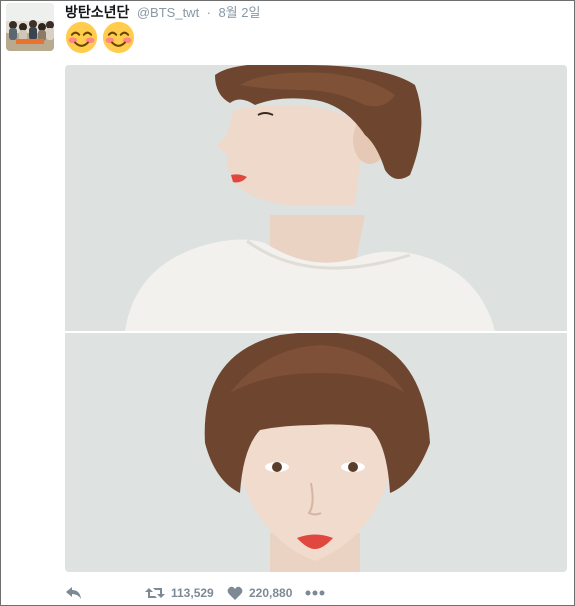 The height and width of the screenshot is (606, 575). Describe the element at coordinates (155, 593) in the screenshot. I see `retweet-icon` at that location.